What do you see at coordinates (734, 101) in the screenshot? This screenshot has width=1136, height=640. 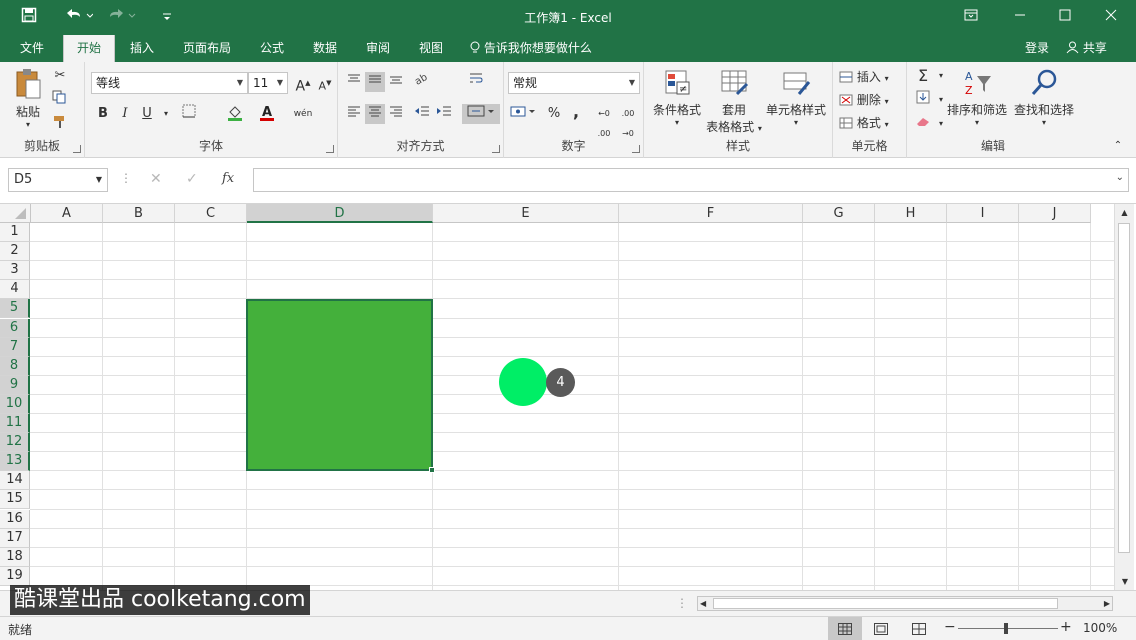 I see `format-as-table-button: 套用 表格格式 ▾` at bounding box center [734, 101].